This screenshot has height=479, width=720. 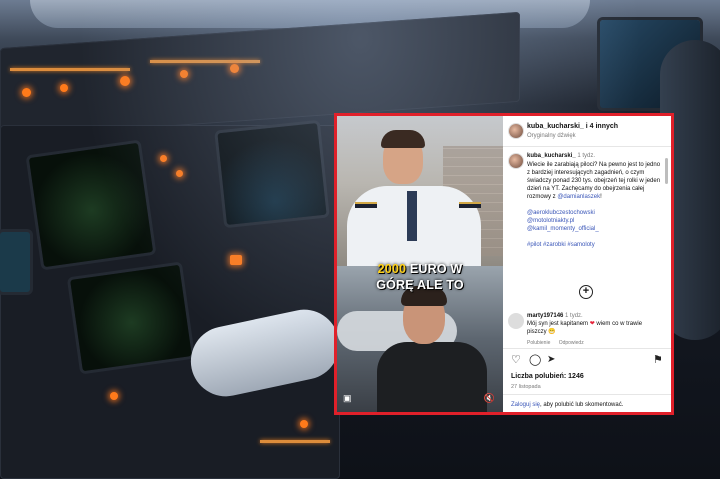 What do you see at coordinates (547, 376) in the screenshot?
I see `likes-count: Liczba polubień: 1246` at bounding box center [547, 376].